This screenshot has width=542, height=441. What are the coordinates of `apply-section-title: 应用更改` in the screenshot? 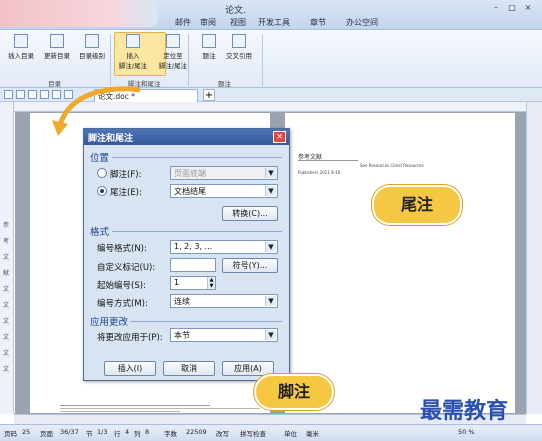 It's located at (109, 322).